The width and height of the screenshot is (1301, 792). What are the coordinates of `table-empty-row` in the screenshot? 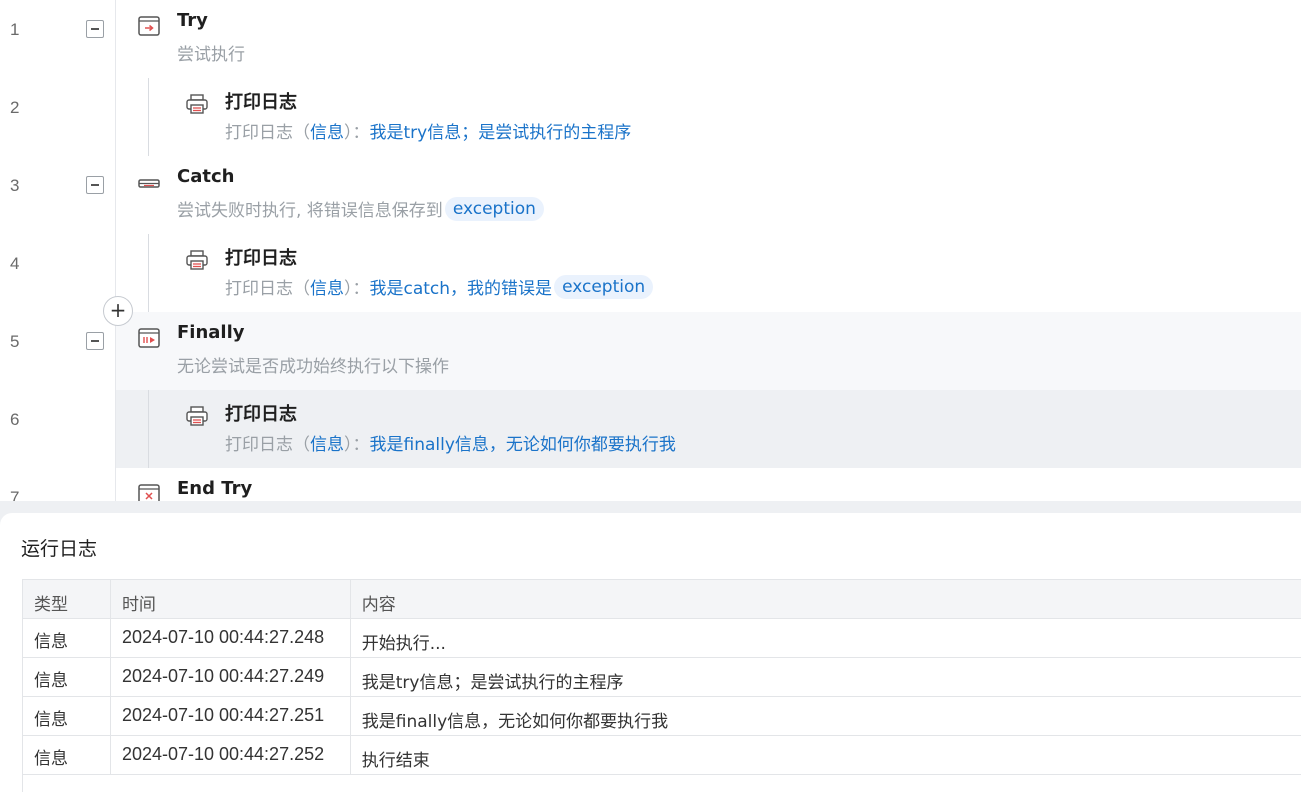 It's located at (662, 783).